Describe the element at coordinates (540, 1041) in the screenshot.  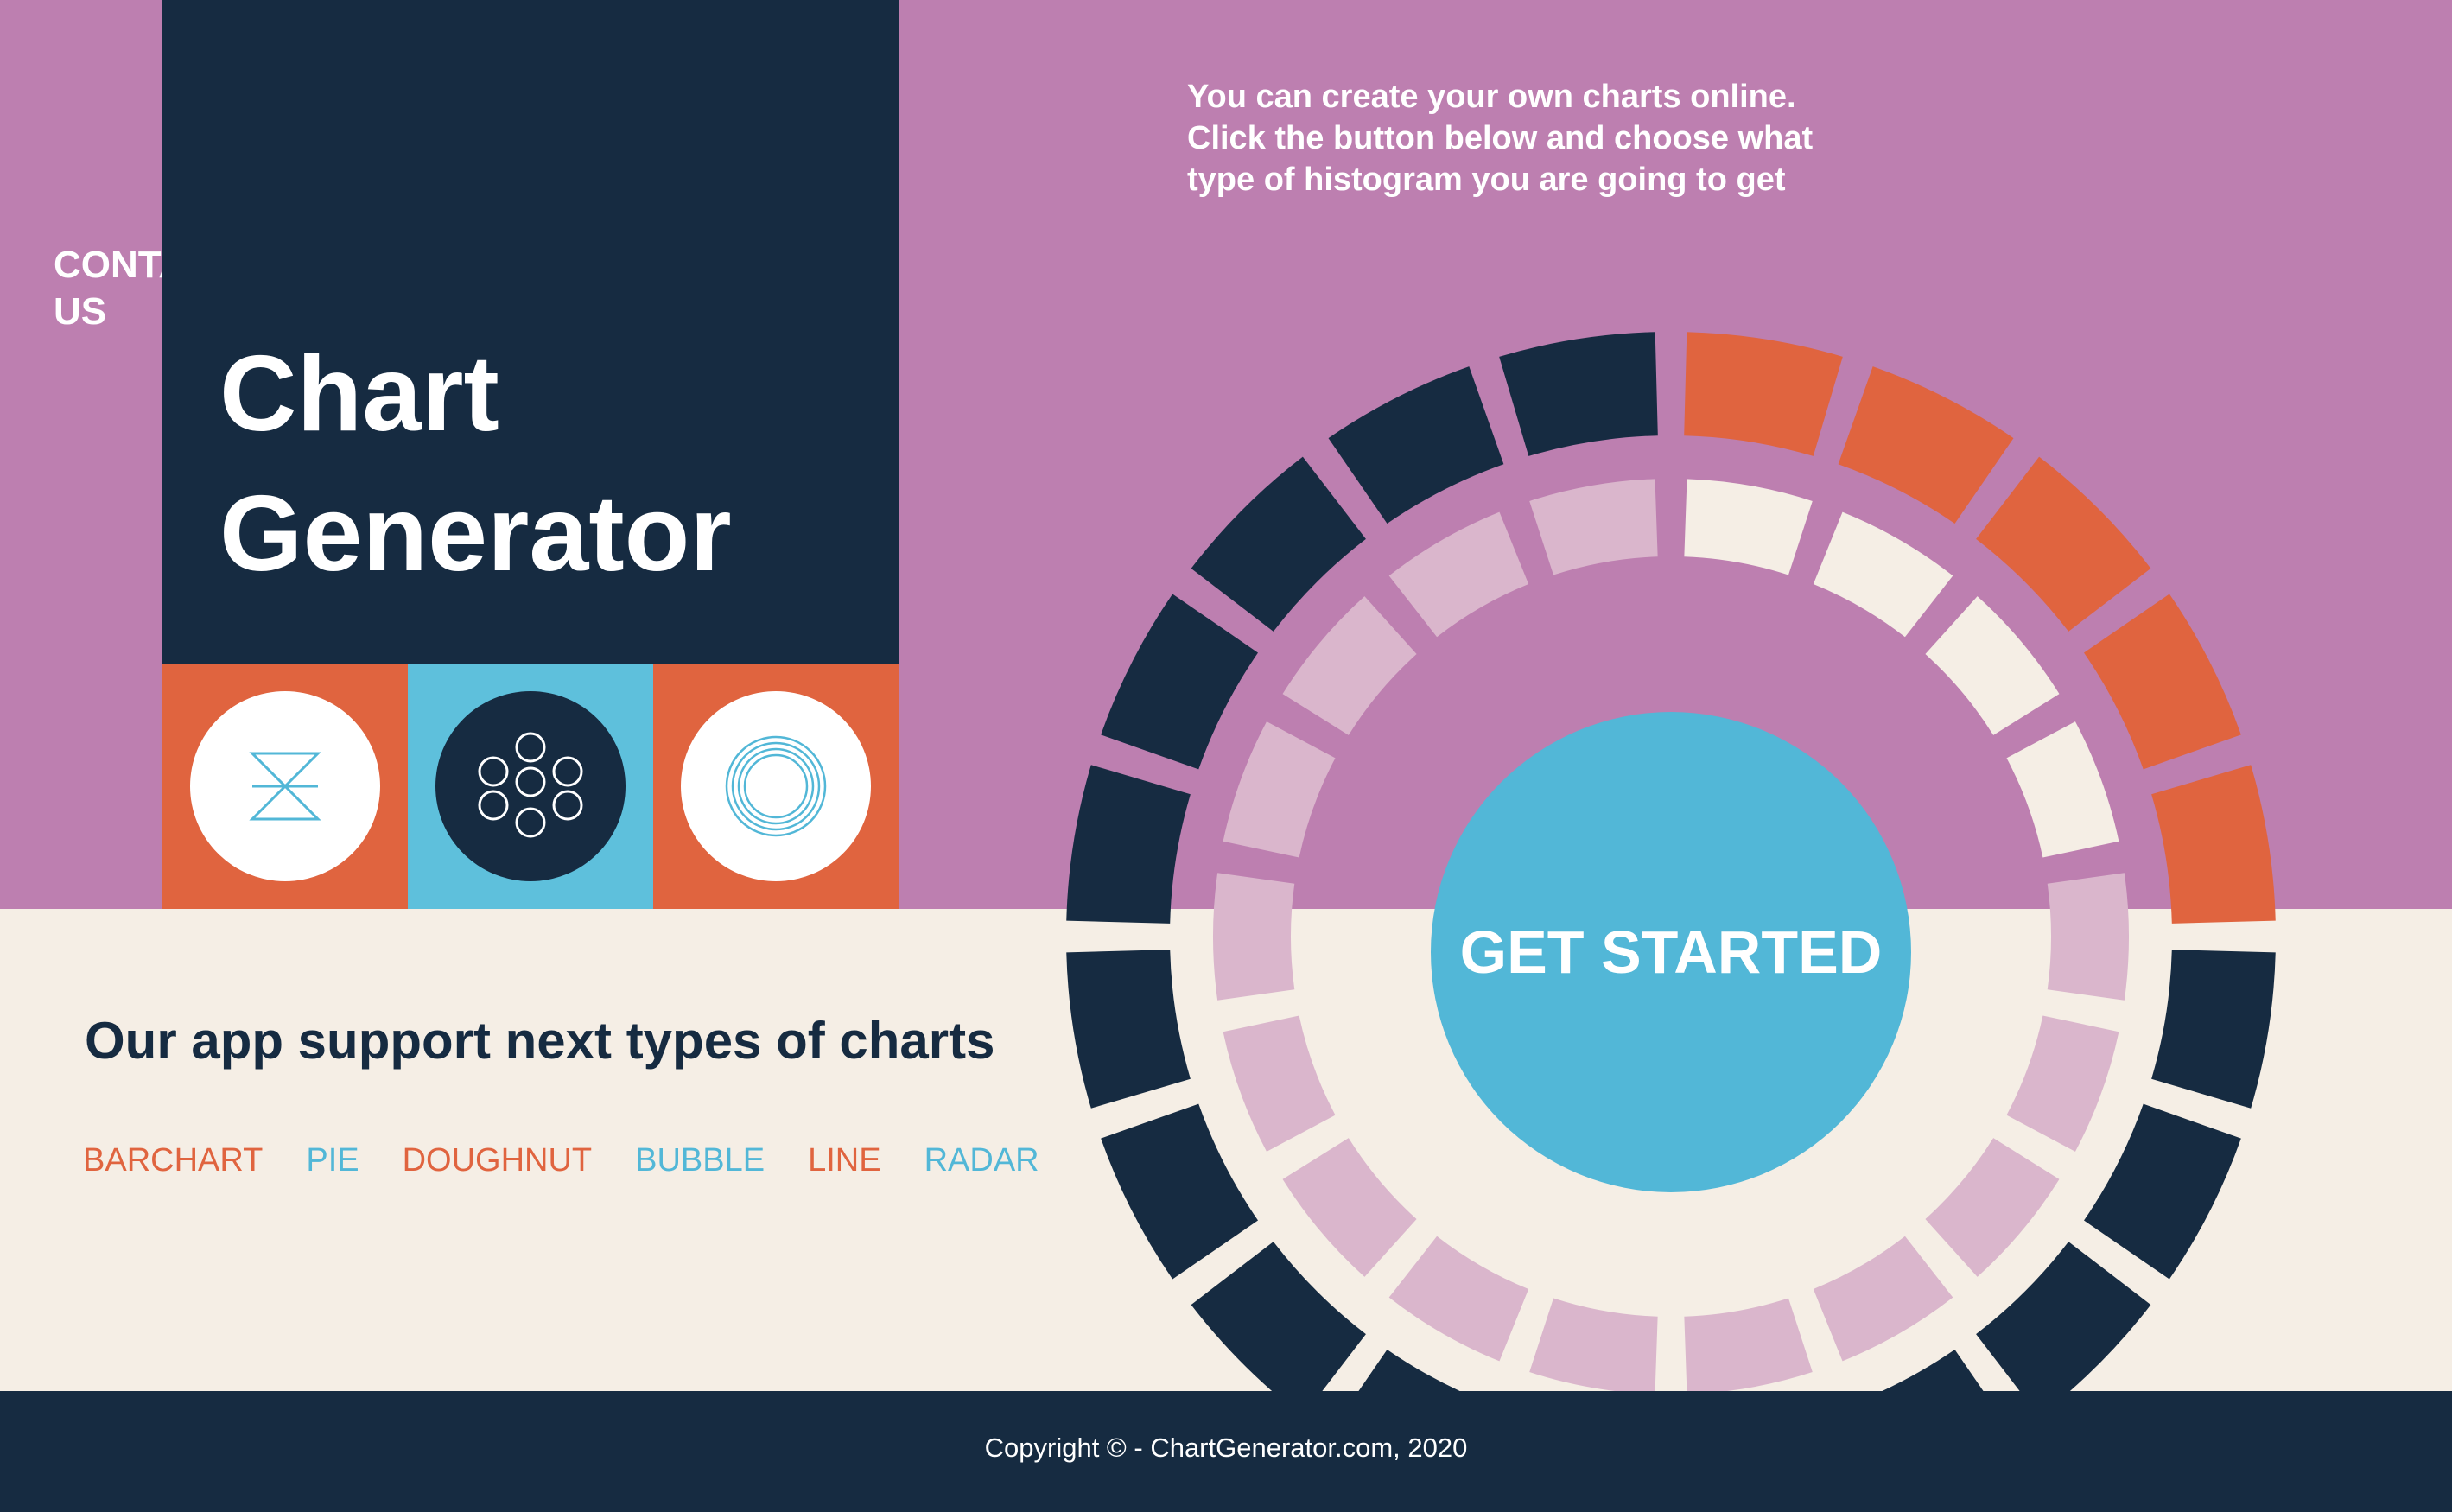
I see `supported-charts-heading: Our app support next types of charts` at that location.